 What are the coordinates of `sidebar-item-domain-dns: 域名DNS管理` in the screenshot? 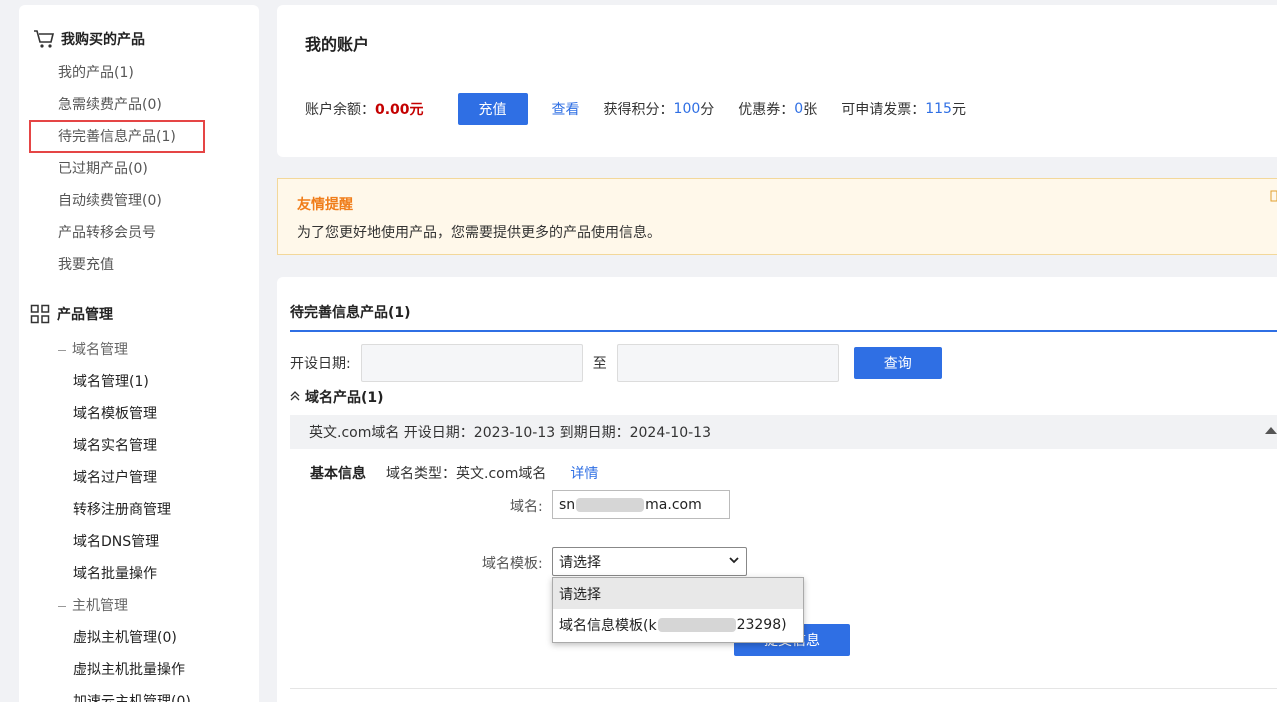 It's located at (116, 541).